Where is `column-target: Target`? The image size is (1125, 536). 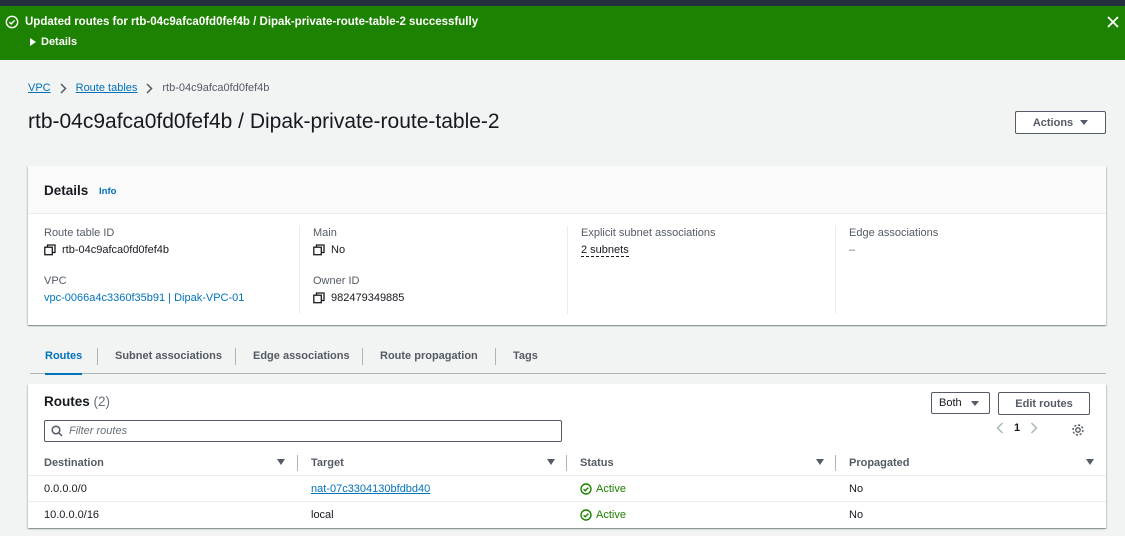 column-target: Target is located at coordinates (327, 463).